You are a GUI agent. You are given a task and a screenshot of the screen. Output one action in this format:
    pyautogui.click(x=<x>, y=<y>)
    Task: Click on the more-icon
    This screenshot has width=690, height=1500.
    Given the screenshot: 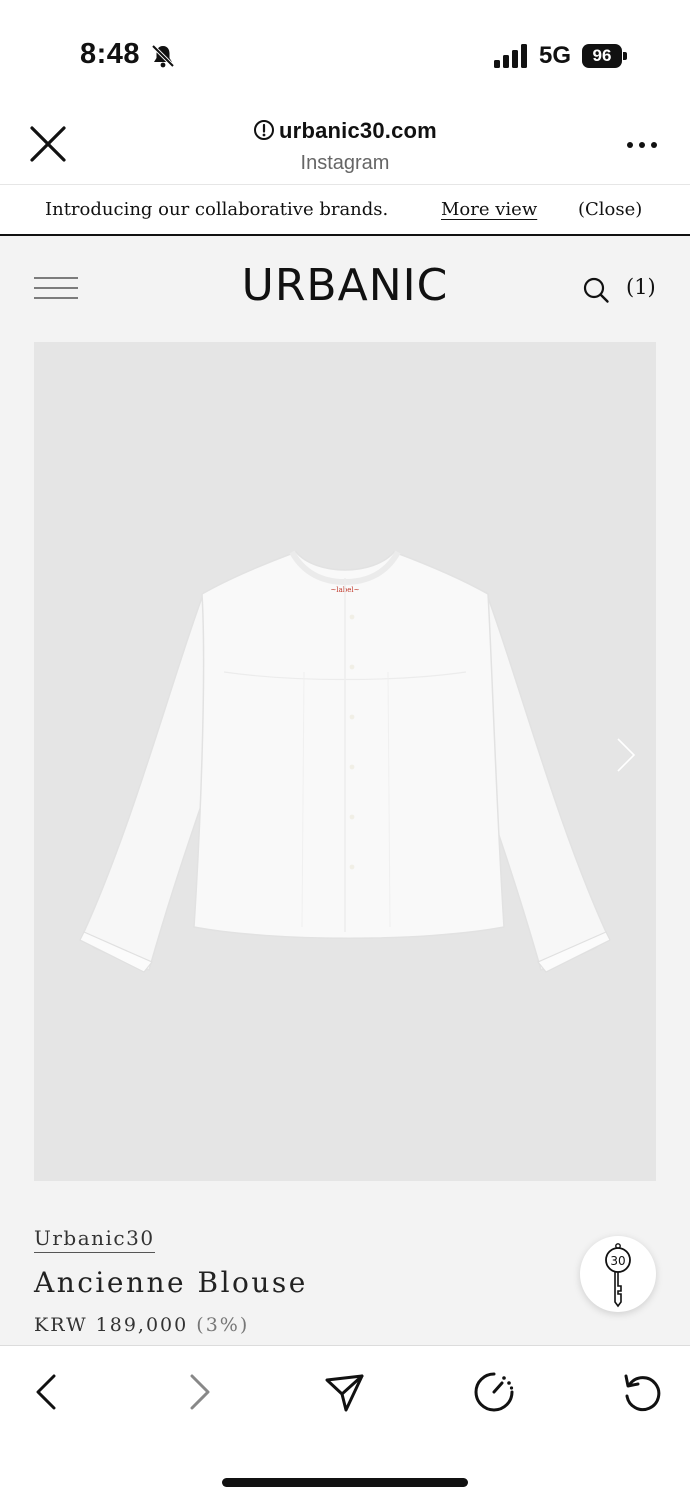 What is the action you would take?
    pyautogui.click(x=642, y=145)
    